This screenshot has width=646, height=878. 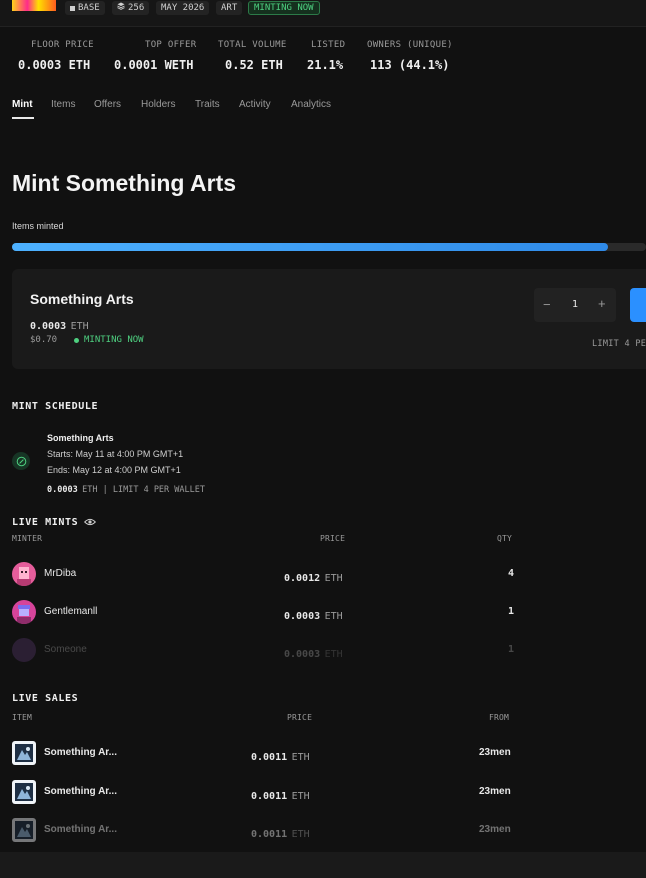 I want to click on table-row: Someone 0.0003 ETH 1, so click(x=260, y=650).